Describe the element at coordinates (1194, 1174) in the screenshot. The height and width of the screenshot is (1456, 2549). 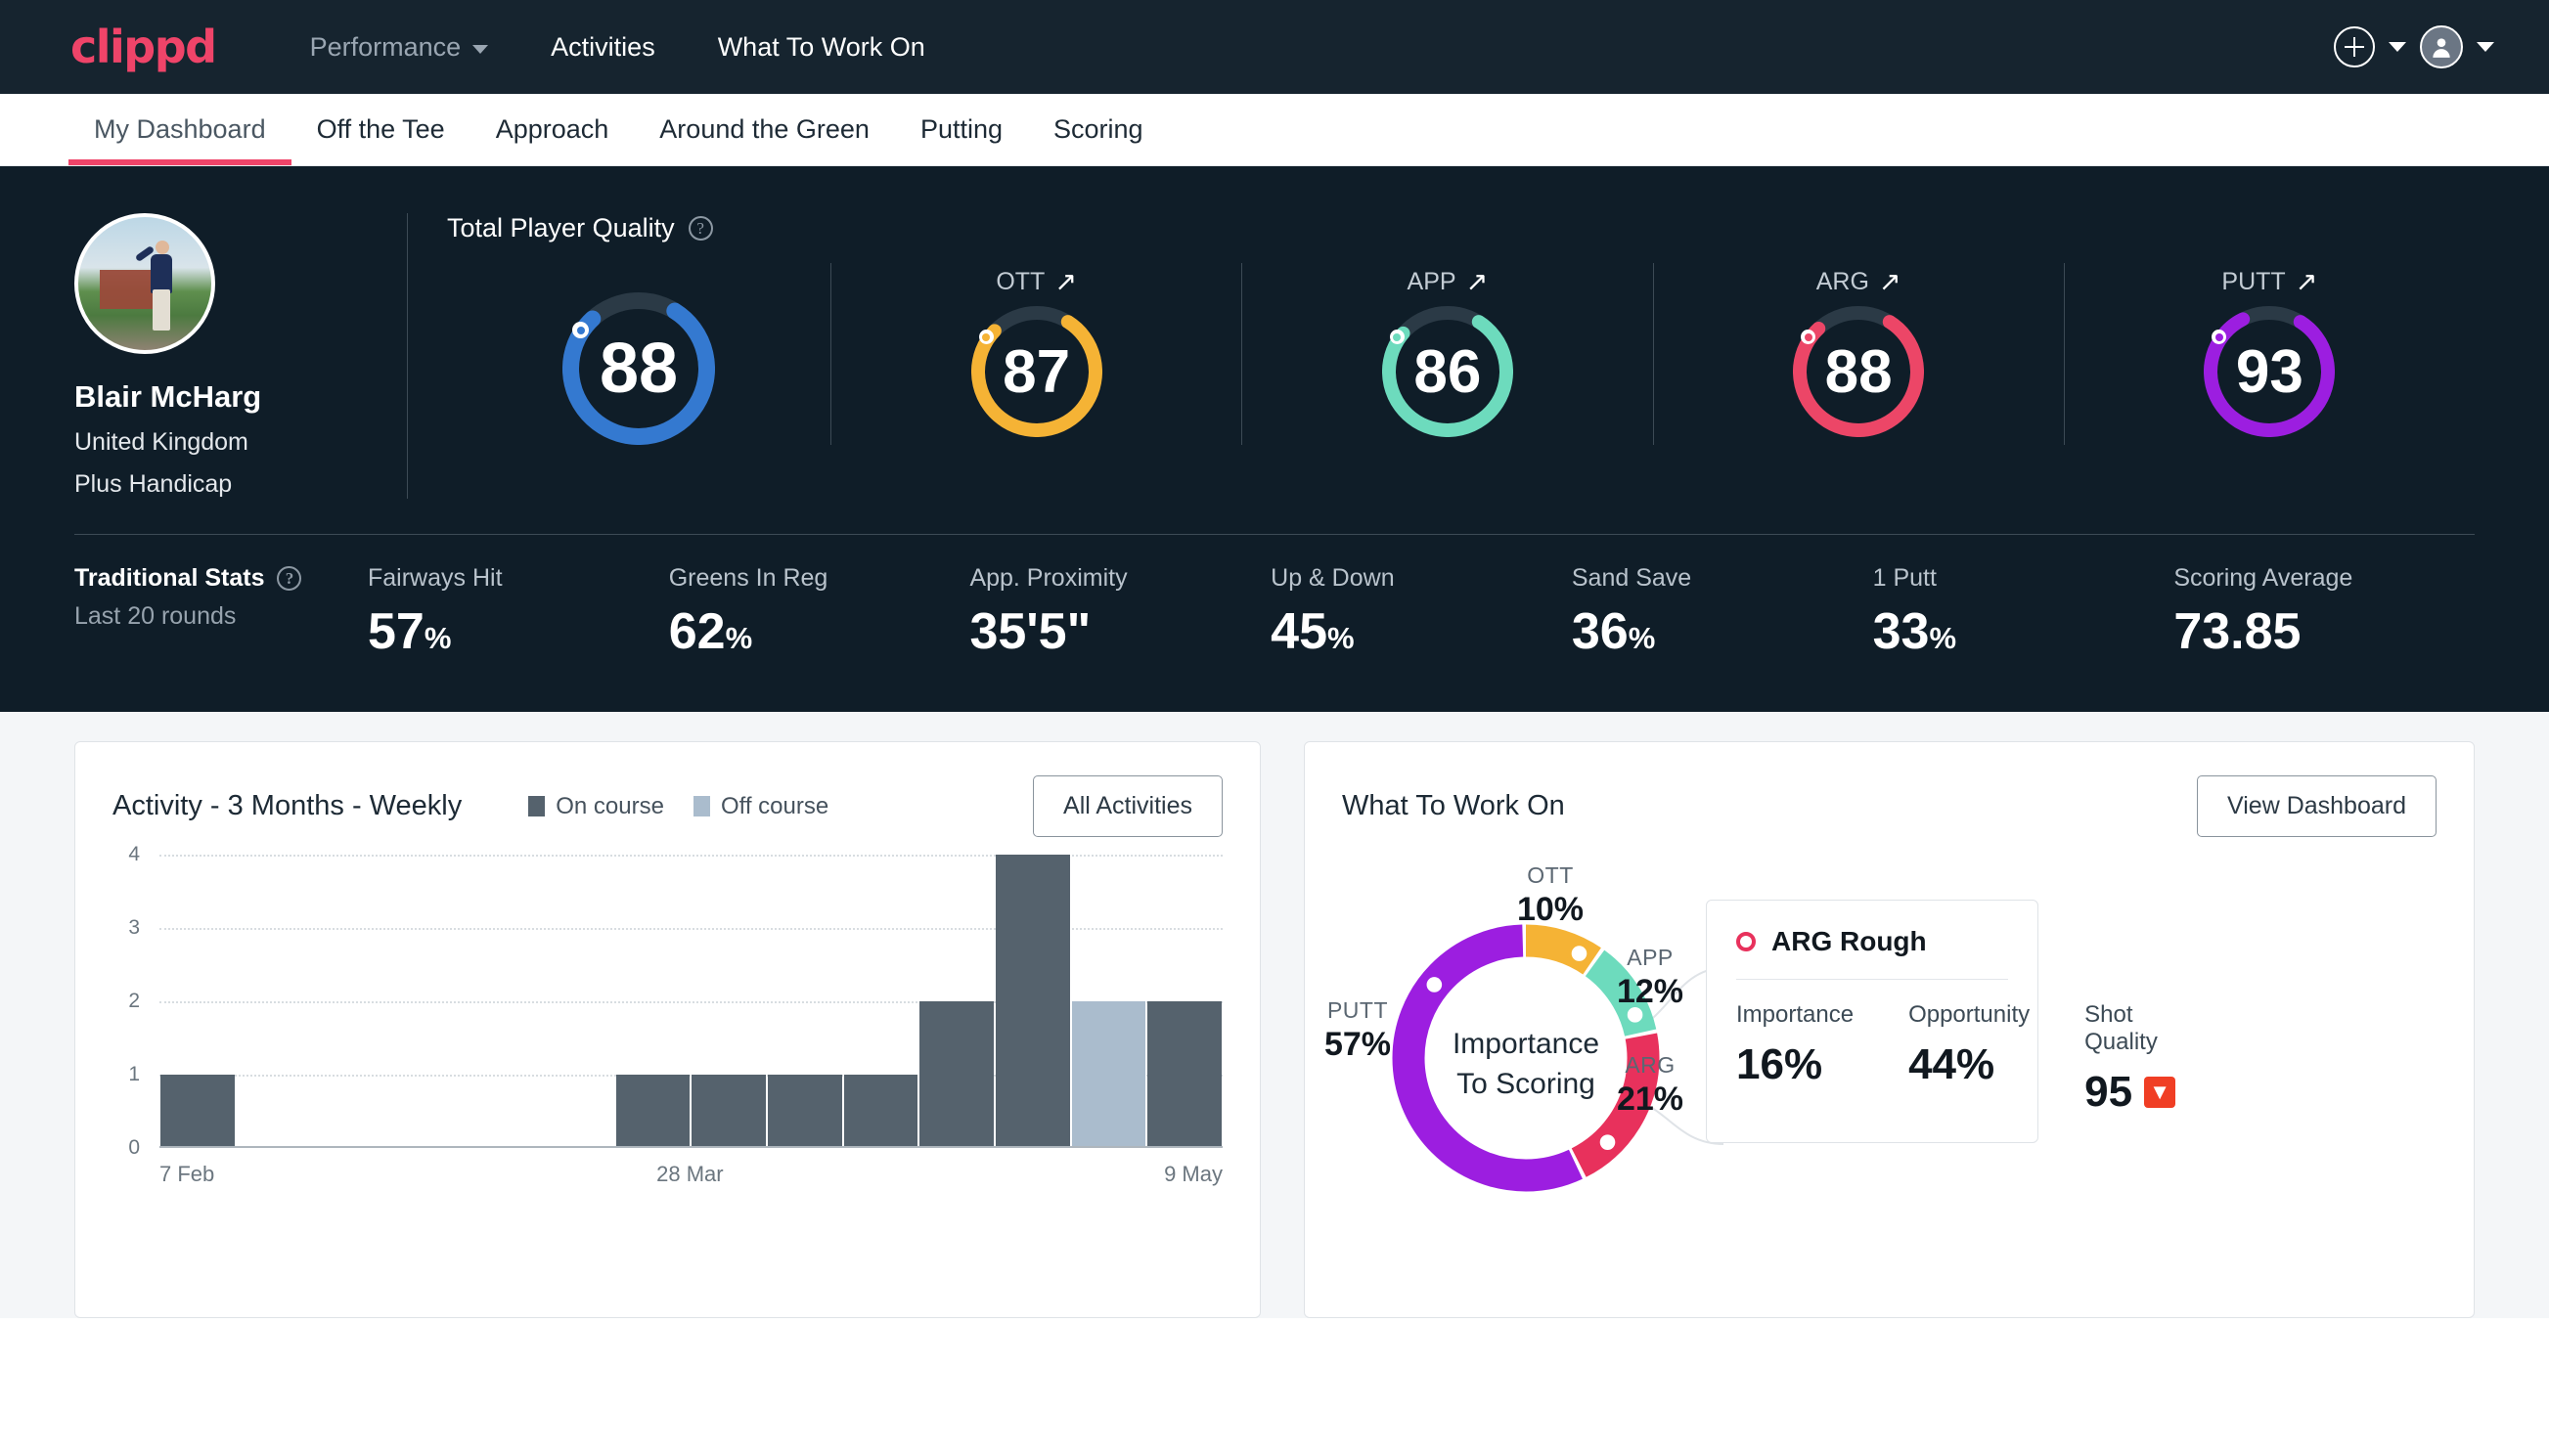
I see `x-axis-label: 9 May` at that location.